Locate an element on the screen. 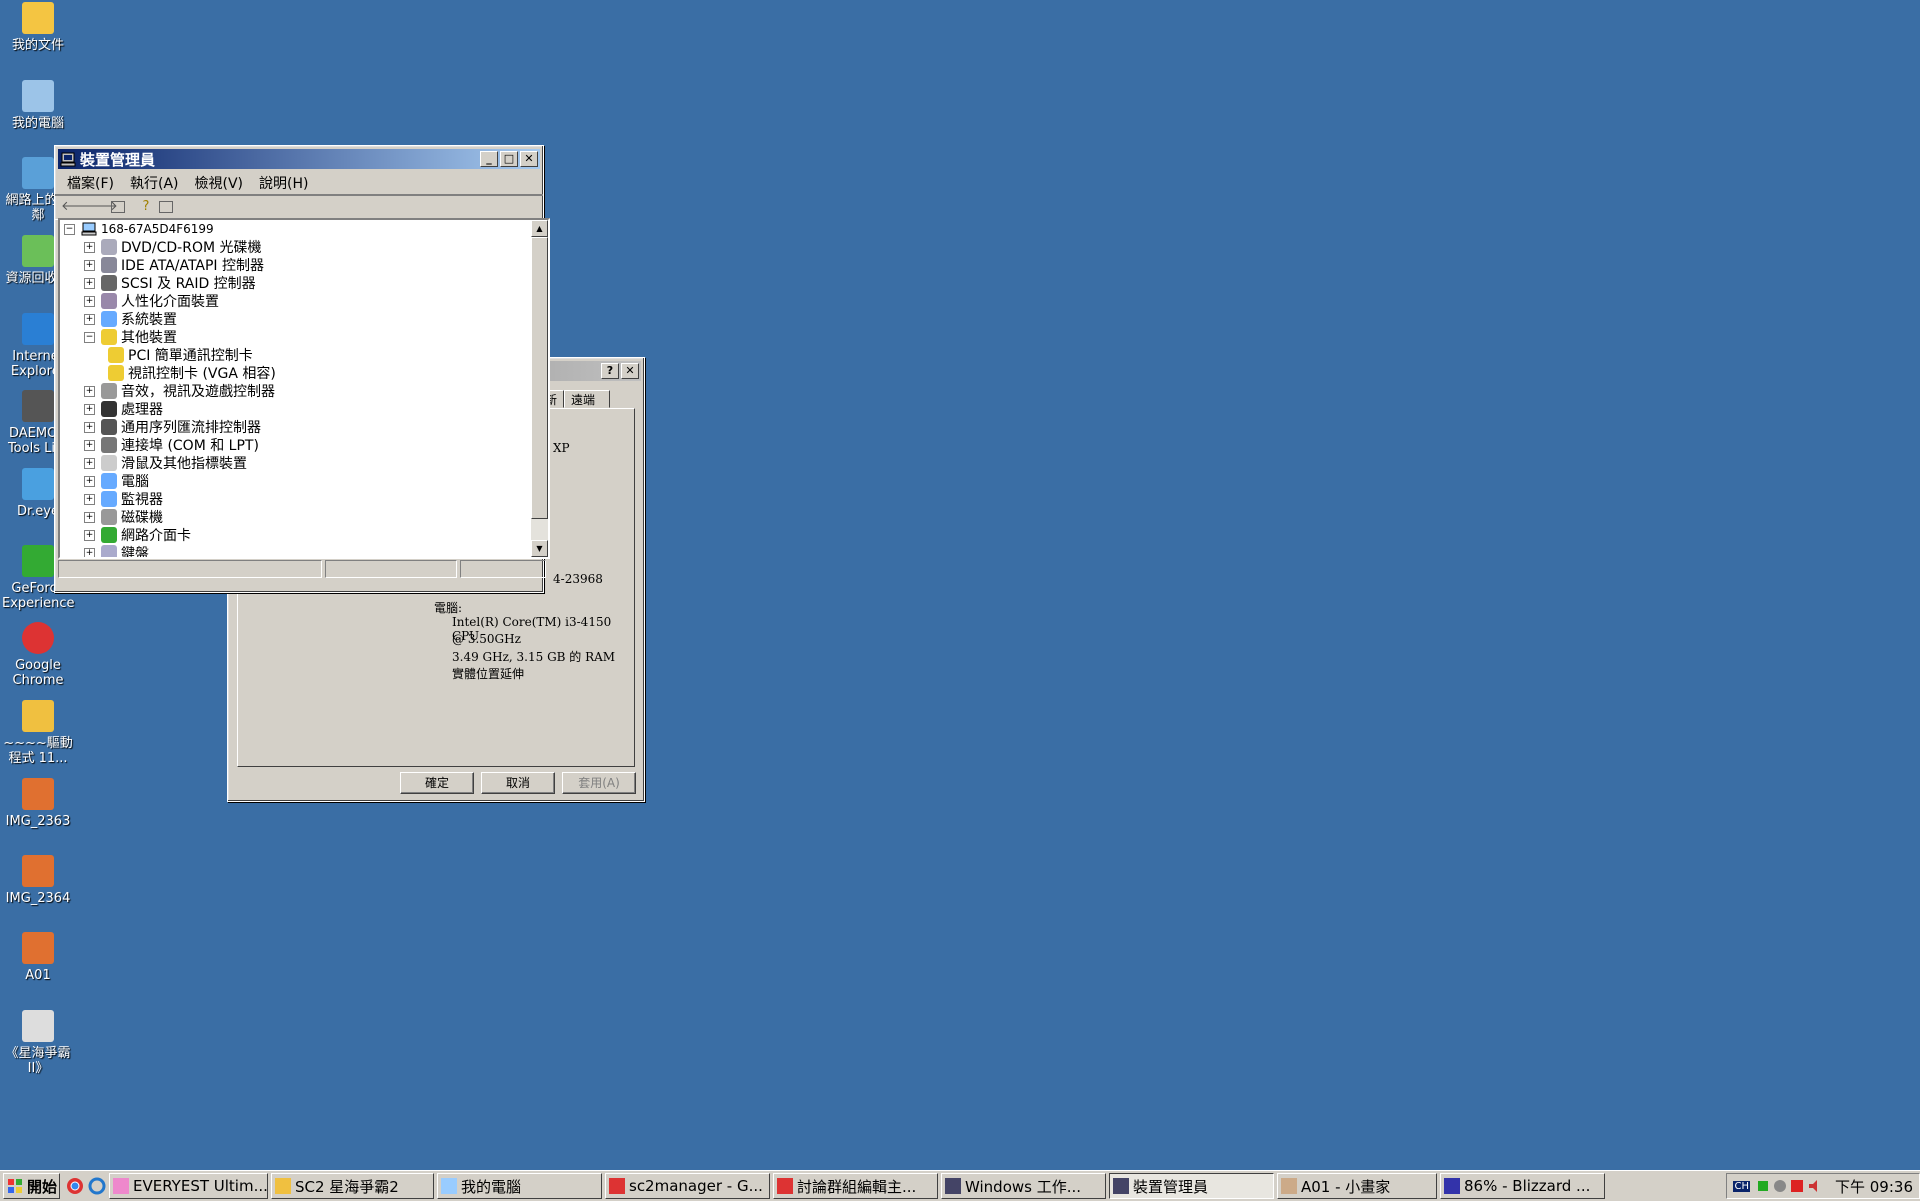 Image resolution: width=1920 pixels, height=1201 pixels. tree-item: + 鍵盤 is located at coordinates (116, 550).